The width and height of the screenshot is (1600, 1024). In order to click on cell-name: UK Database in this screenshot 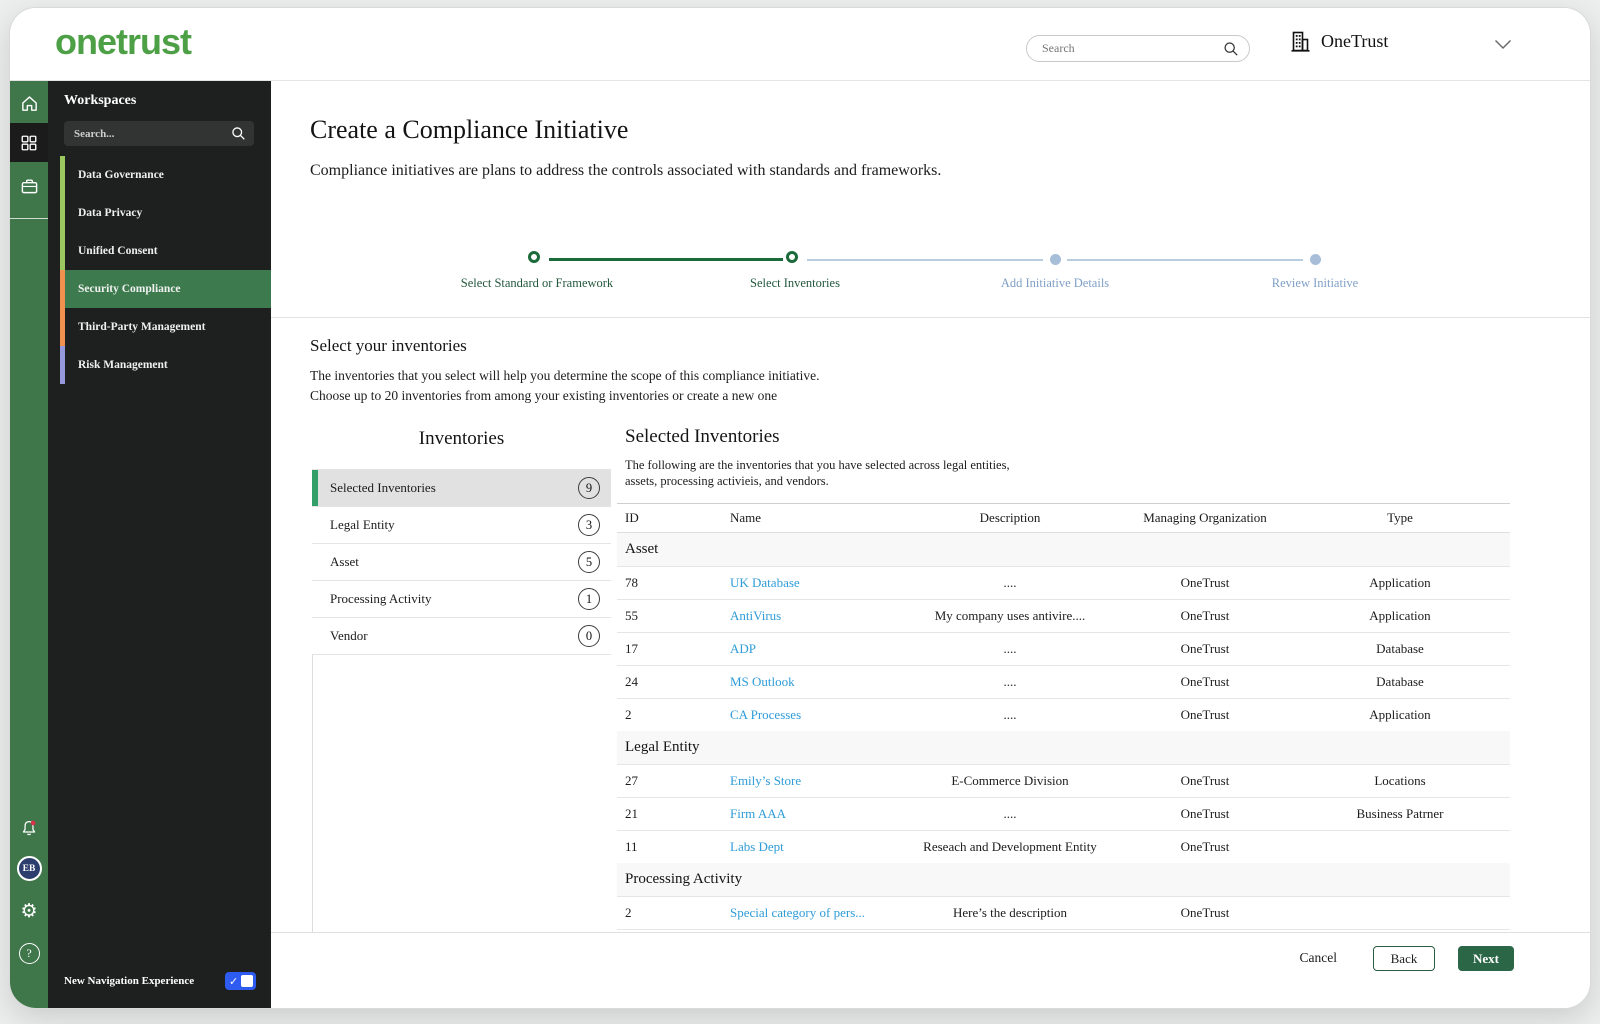, I will do `click(825, 583)`.